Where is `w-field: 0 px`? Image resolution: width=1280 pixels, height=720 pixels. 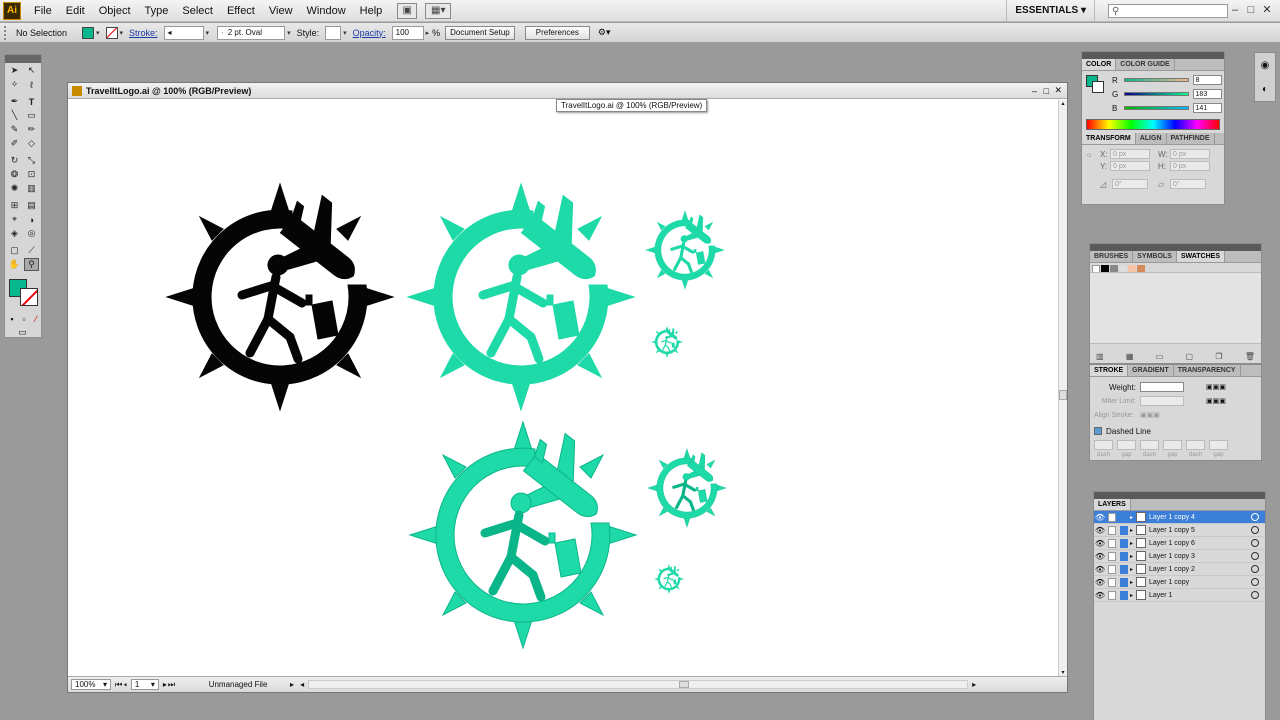
w-field: 0 px is located at coordinates (1190, 154).